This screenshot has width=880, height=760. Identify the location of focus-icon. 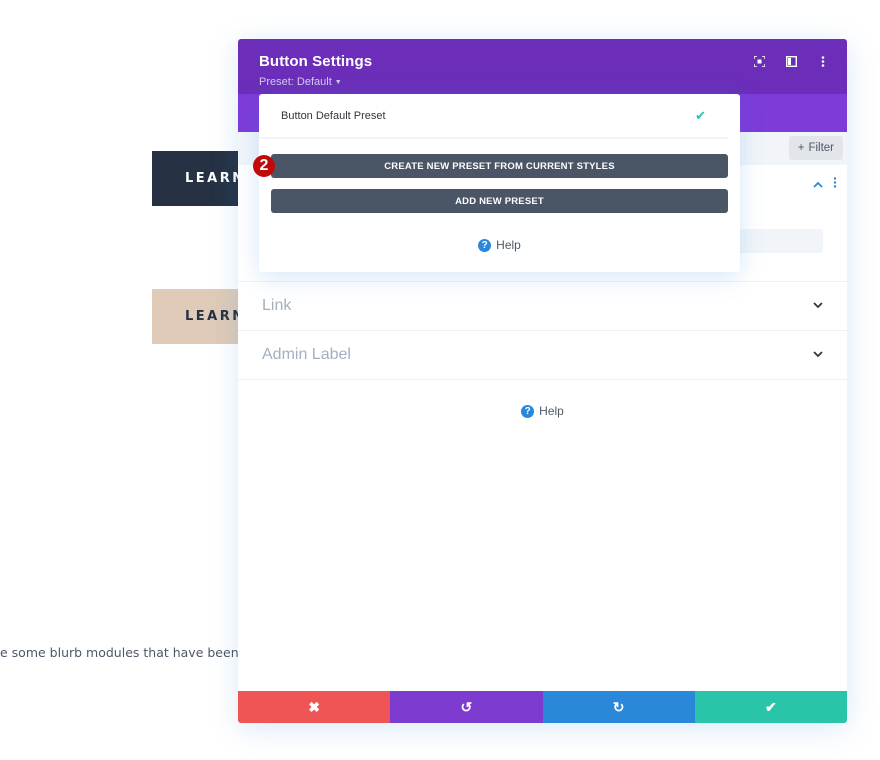
(759, 61).